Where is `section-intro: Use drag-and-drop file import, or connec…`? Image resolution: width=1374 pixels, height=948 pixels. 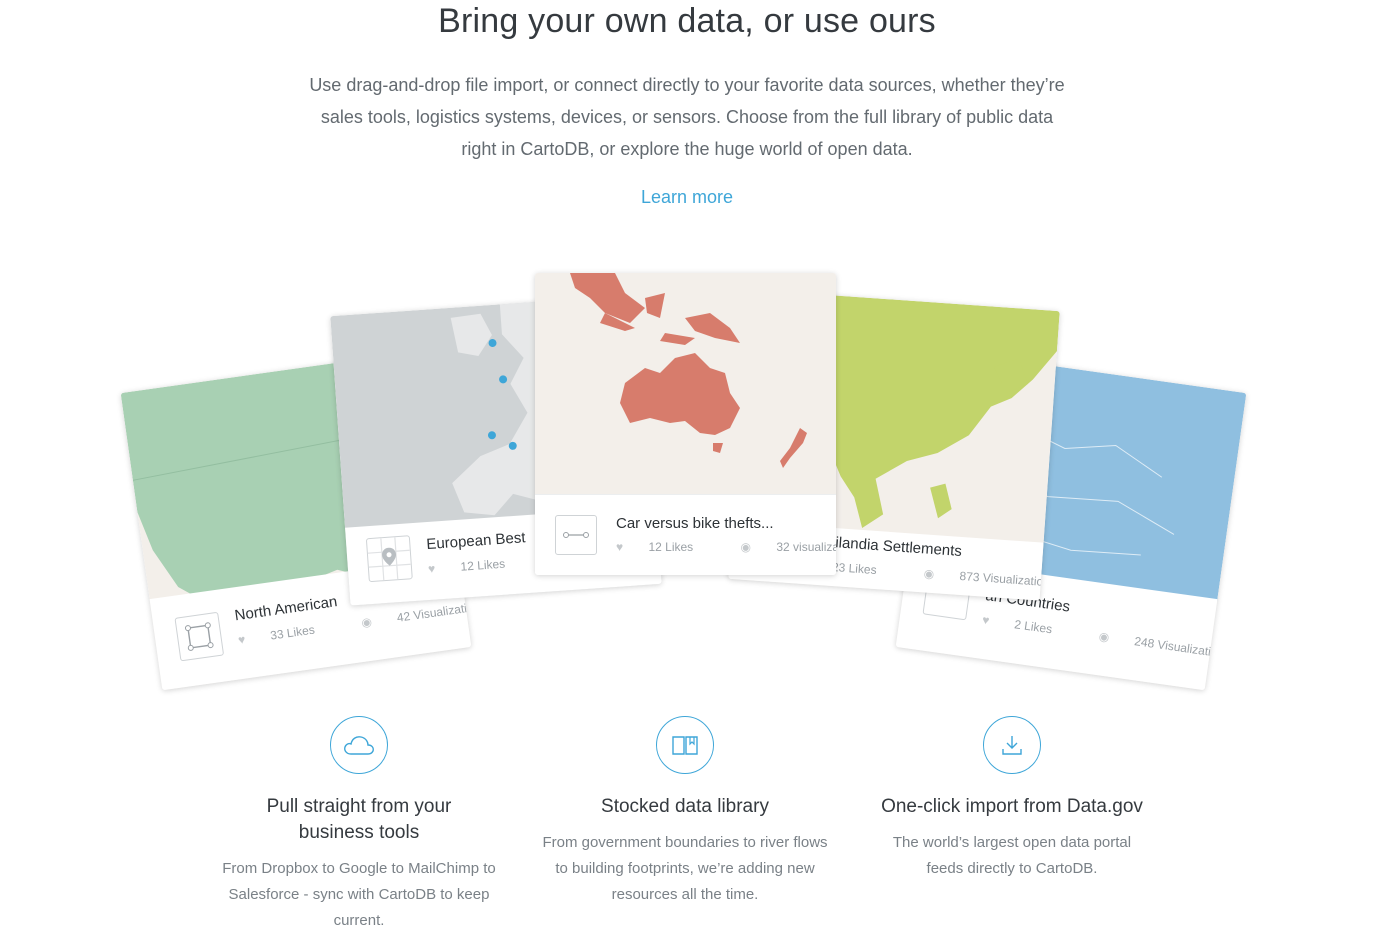
section-intro: Use drag-and-drop file import, or connec… is located at coordinates (687, 117).